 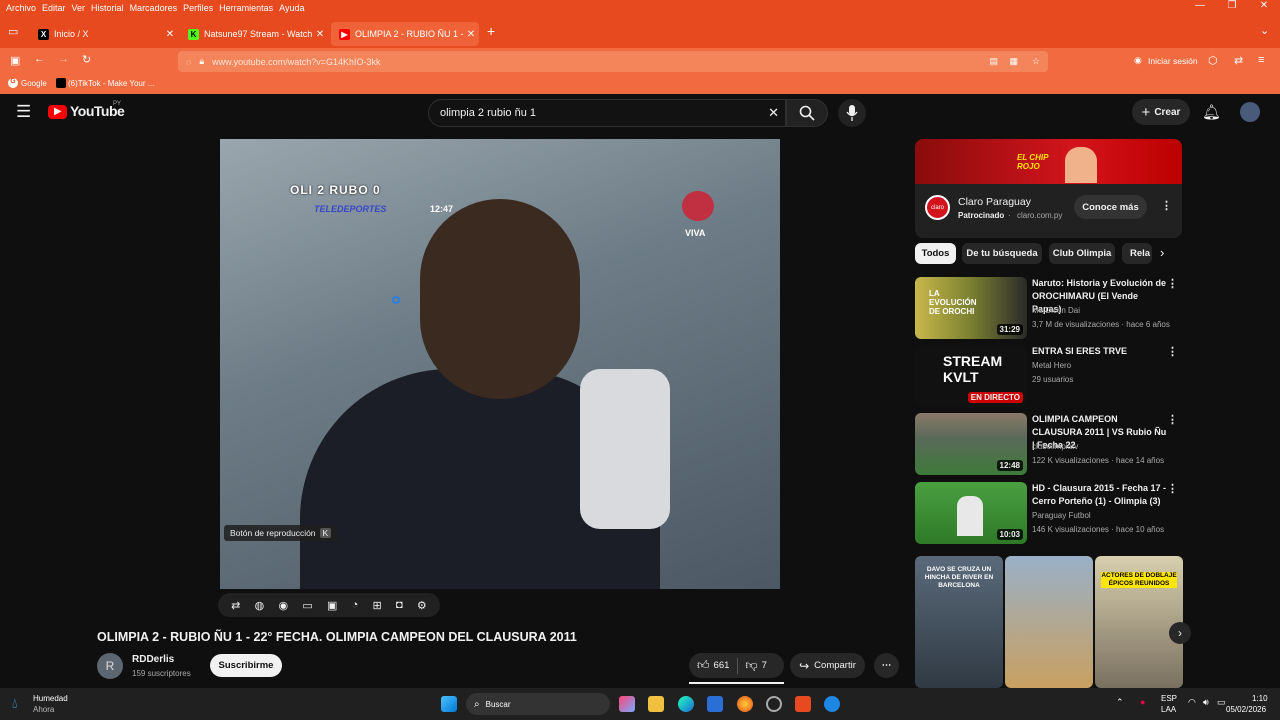 I want to click on dislike-count: 7, so click(x=764, y=665).